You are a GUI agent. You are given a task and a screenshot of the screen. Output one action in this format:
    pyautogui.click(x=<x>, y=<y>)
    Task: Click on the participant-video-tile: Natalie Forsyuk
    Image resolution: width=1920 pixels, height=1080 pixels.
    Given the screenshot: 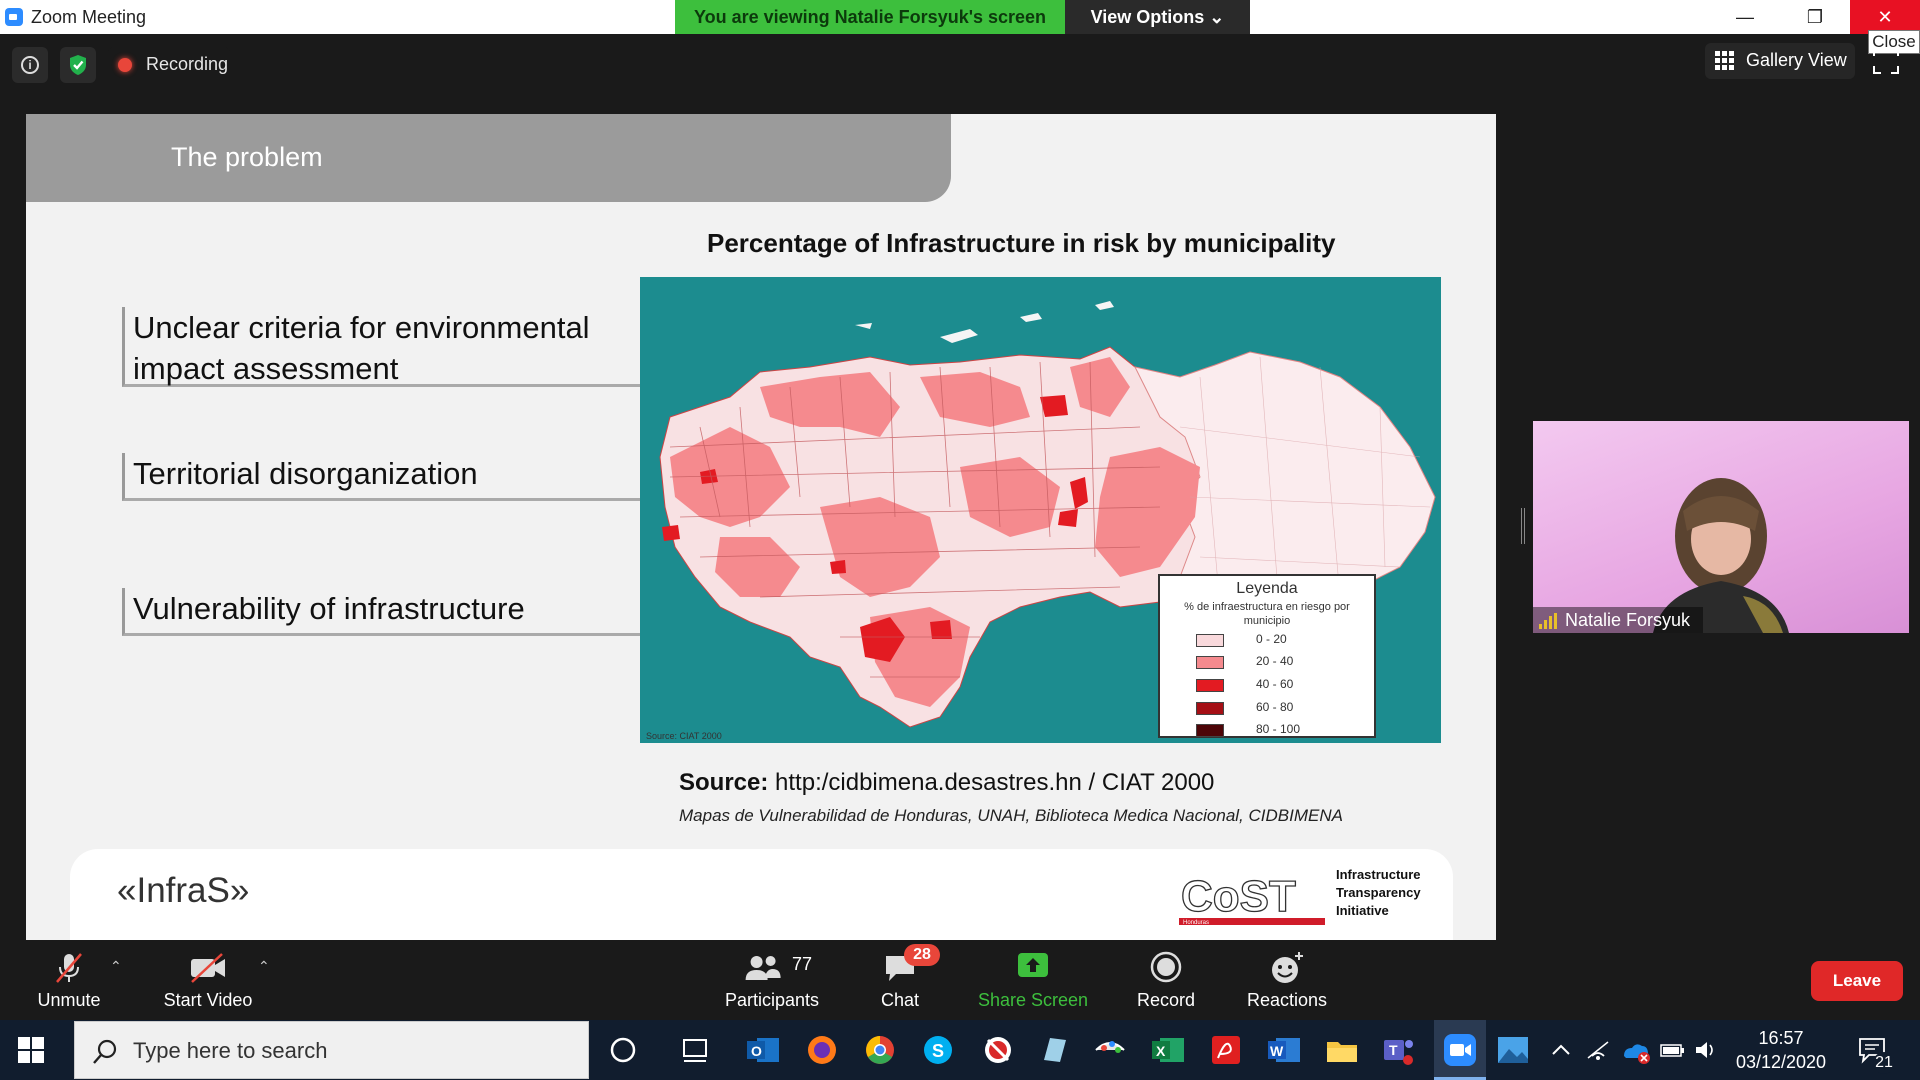 What is the action you would take?
    pyautogui.click(x=1721, y=527)
    